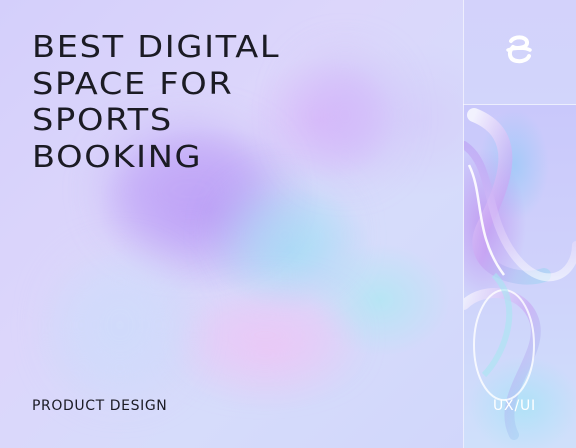  What do you see at coordinates (117, 157) in the screenshot?
I see `headline-line: BOOKING` at bounding box center [117, 157].